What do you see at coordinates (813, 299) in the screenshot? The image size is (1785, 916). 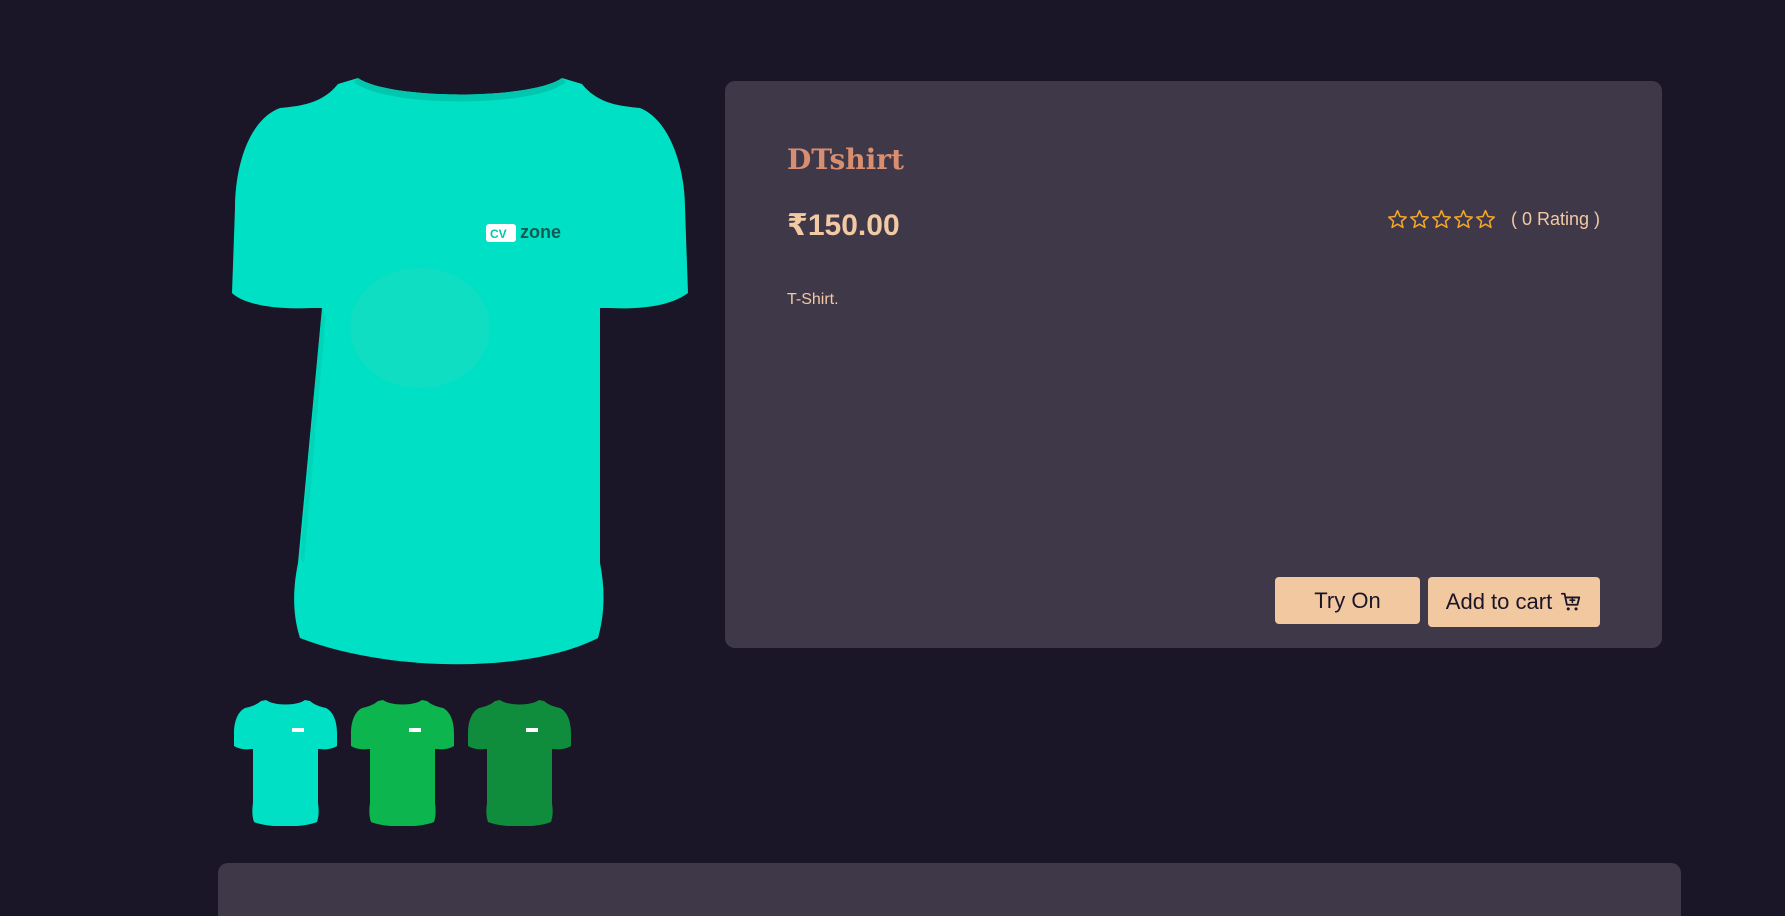 I see `product-description: T-Shirt.` at bounding box center [813, 299].